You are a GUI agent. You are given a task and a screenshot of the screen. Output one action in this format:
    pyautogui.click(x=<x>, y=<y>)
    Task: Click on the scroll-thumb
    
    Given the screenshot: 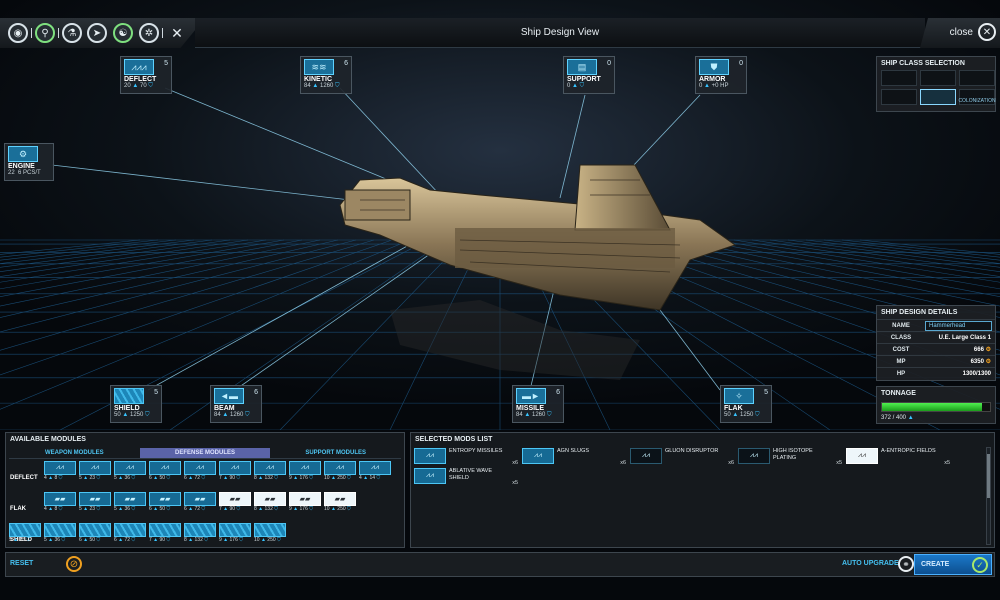 What is the action you would take?
    pyautogui.click(x=988, y=476)
    